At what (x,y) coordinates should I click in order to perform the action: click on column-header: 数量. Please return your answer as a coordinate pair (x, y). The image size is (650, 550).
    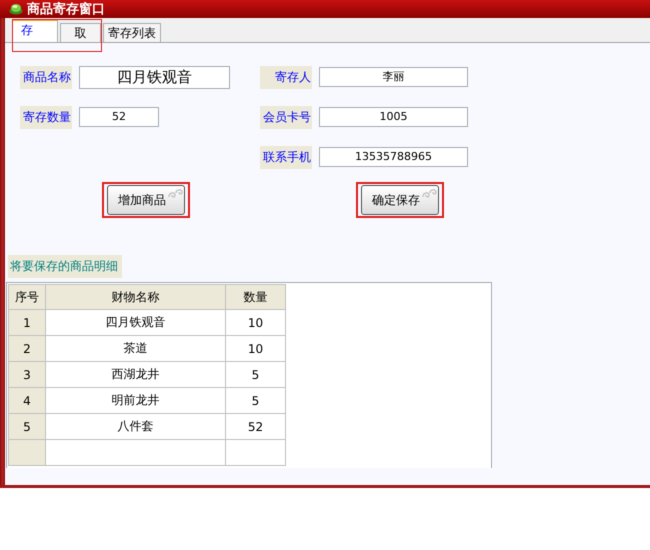
    Looking at the image, I should click on (256, 297).